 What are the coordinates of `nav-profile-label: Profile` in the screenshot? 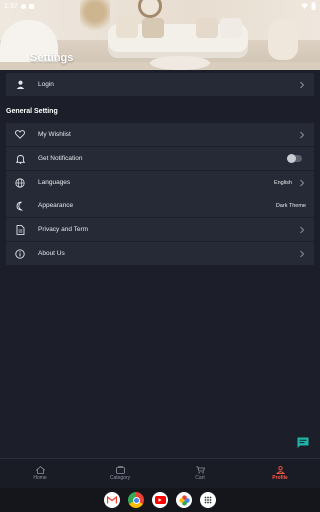 It's located at (280, 478).